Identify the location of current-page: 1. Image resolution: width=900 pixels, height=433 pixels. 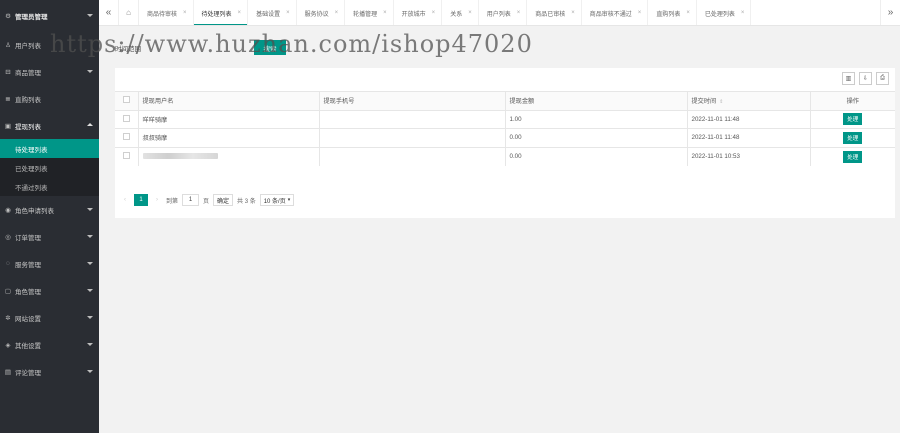
(141, 200).